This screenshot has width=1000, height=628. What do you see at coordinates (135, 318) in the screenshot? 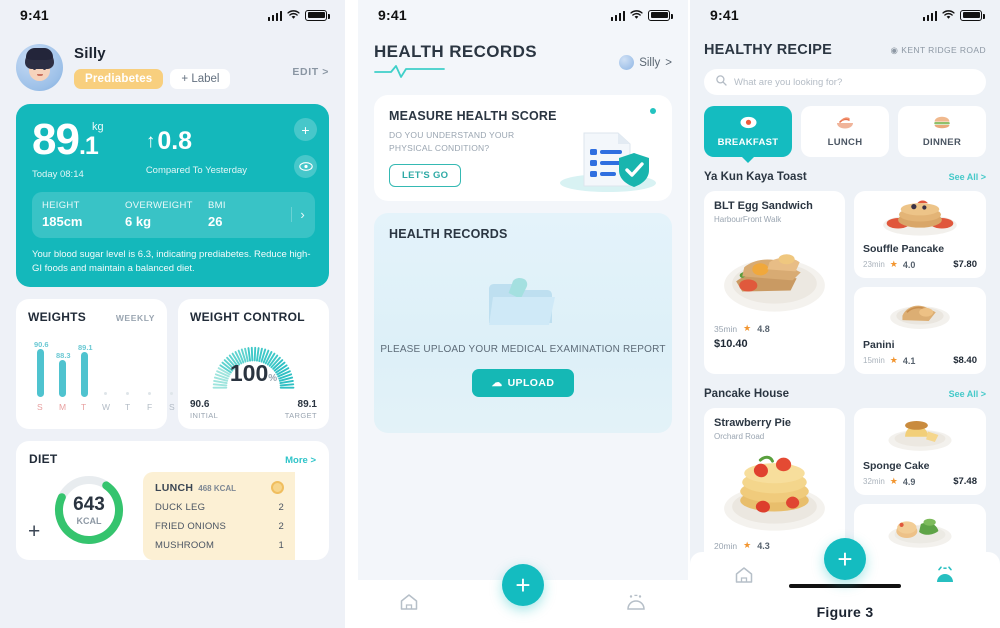
I see `weights-period: WEEKLY` at bounding box center [135, 318].